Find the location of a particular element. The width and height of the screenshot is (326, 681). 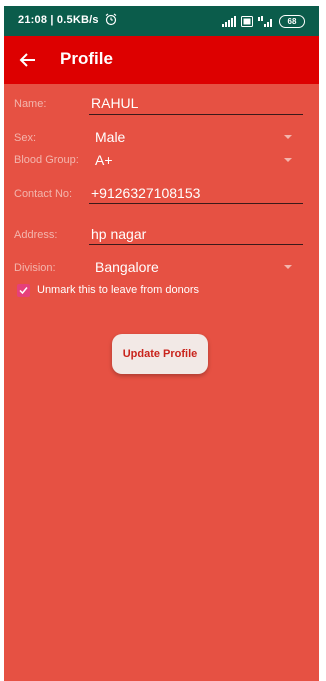

back-arrow-icon is located at coordinates (28, 60).